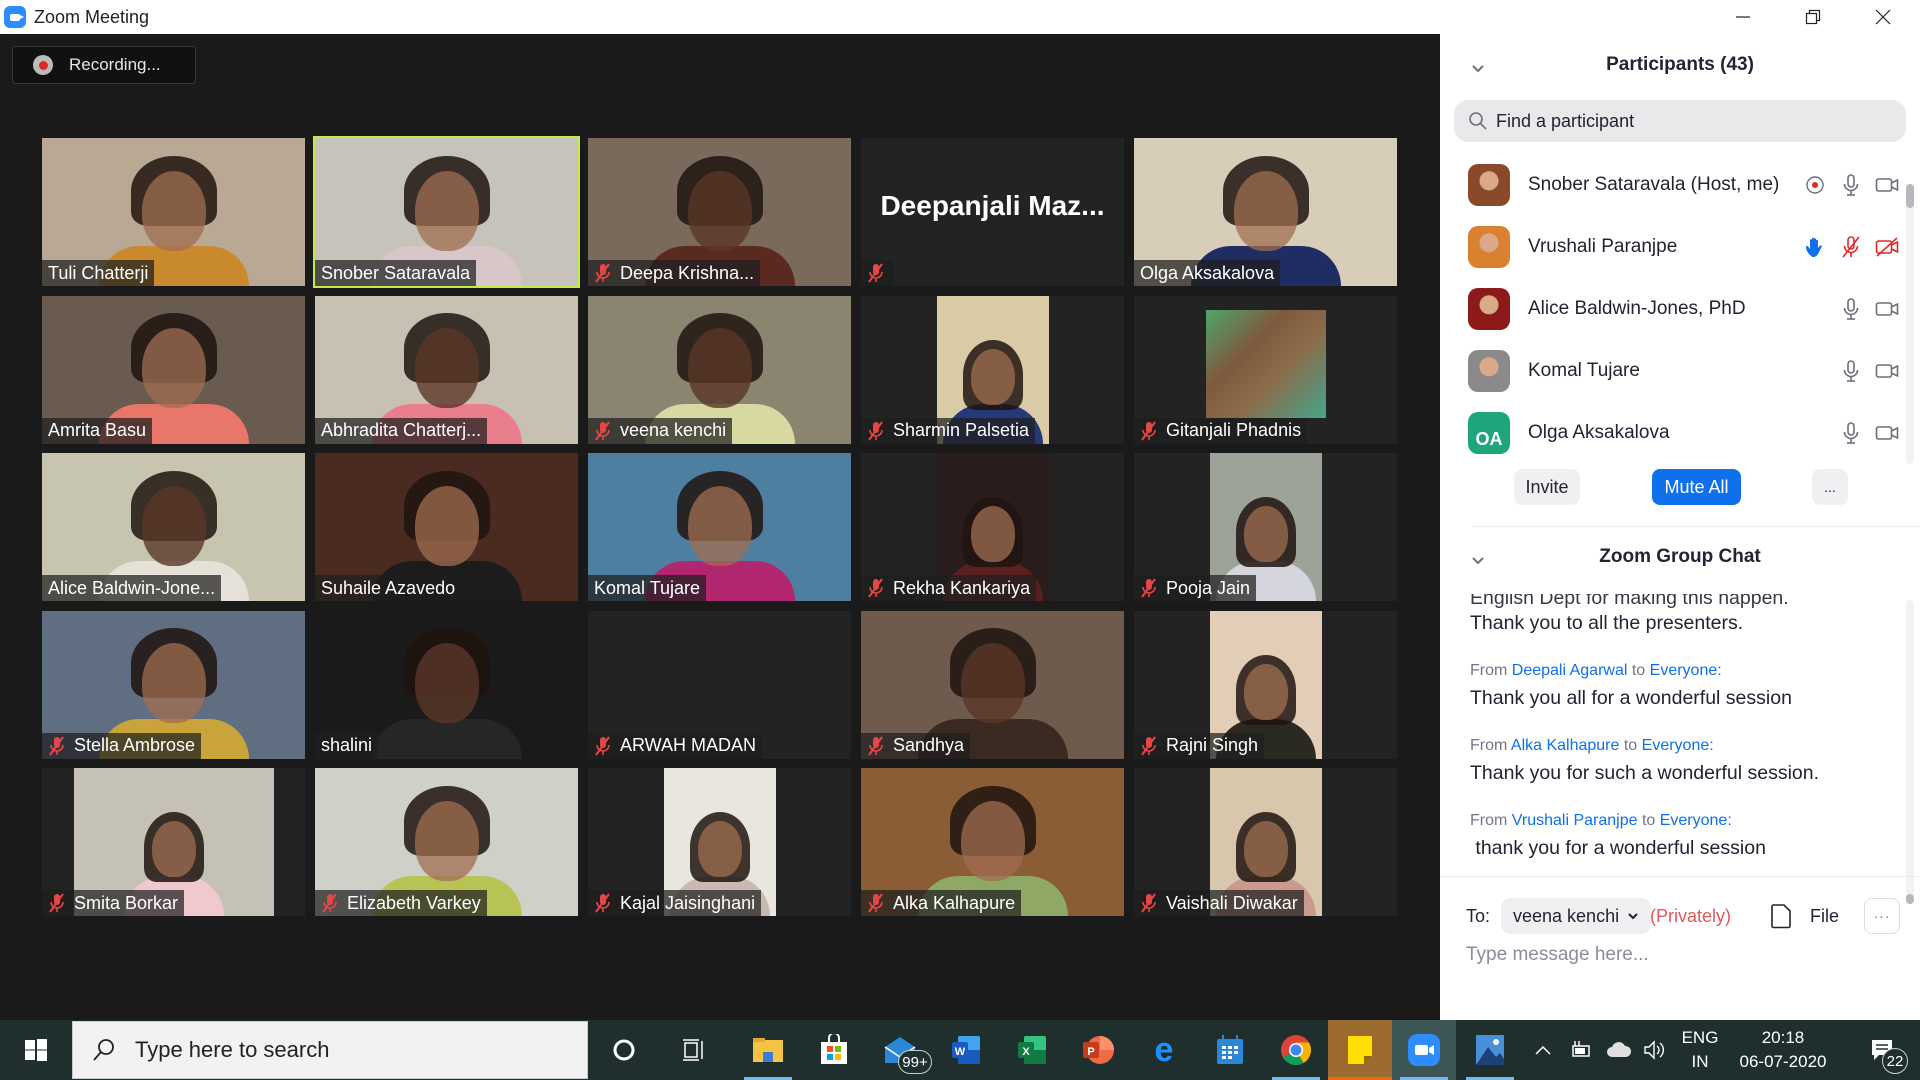 This screenshot has width=1920, height=1080. I want to click on video-off-icon, so click(1887, 247).